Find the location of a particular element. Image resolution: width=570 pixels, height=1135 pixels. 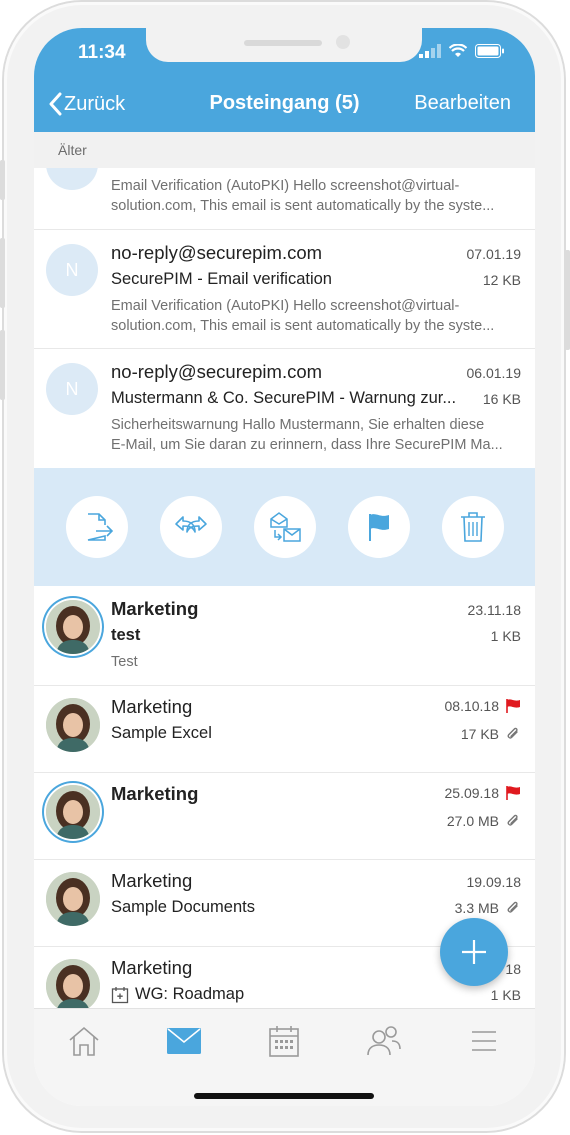

calendar-icon is located at coordinates (284, 1041).